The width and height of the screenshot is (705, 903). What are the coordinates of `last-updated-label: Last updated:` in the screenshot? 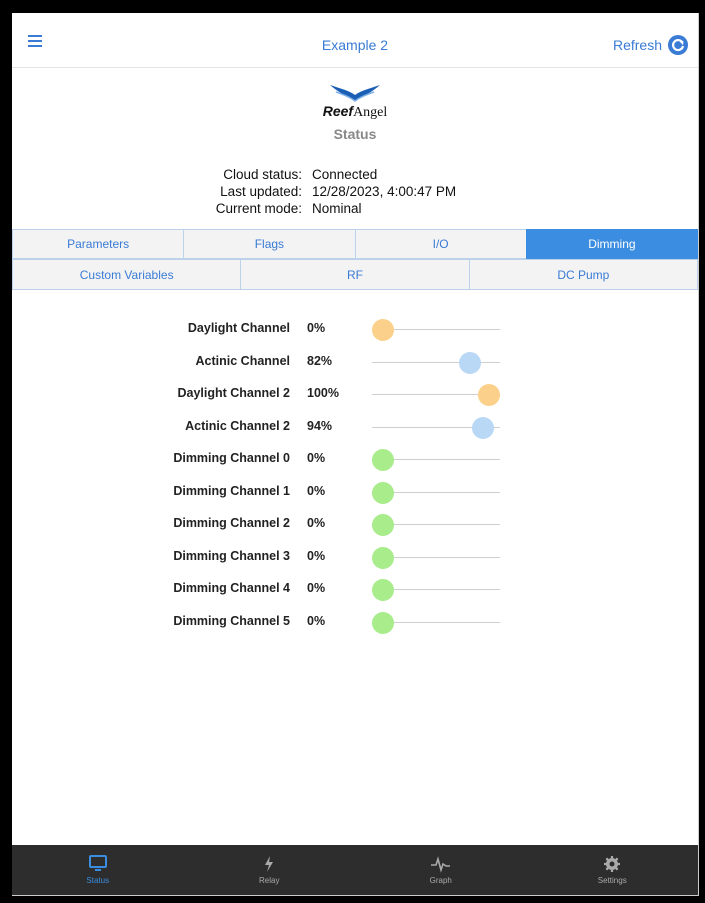 It's located at (261, 191).